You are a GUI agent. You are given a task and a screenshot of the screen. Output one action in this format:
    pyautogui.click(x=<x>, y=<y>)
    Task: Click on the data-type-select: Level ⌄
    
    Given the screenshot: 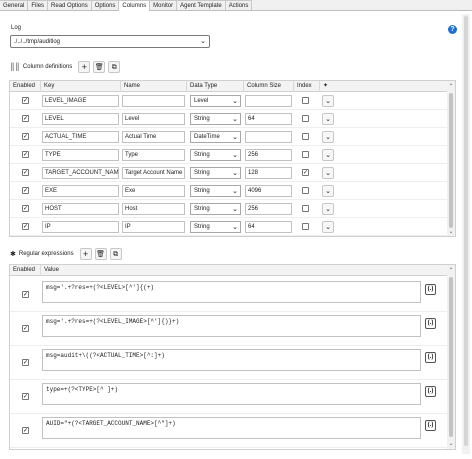 What is the action you would take?
    pyautogui.click(x=215, y=101)
    